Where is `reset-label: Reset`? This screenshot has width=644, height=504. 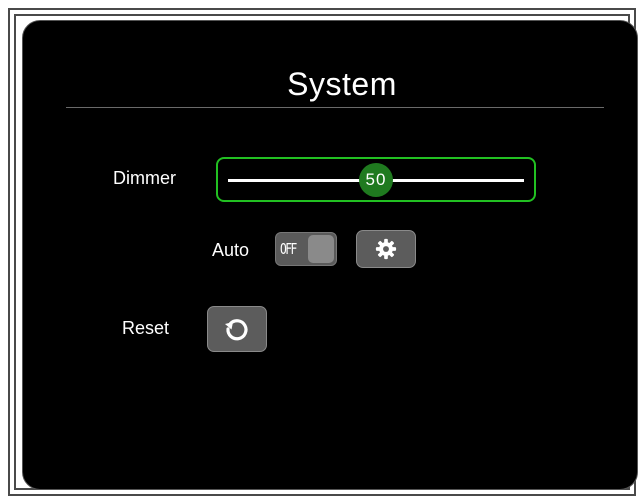
reset-label: Reset is located at coordinates (146, 328).